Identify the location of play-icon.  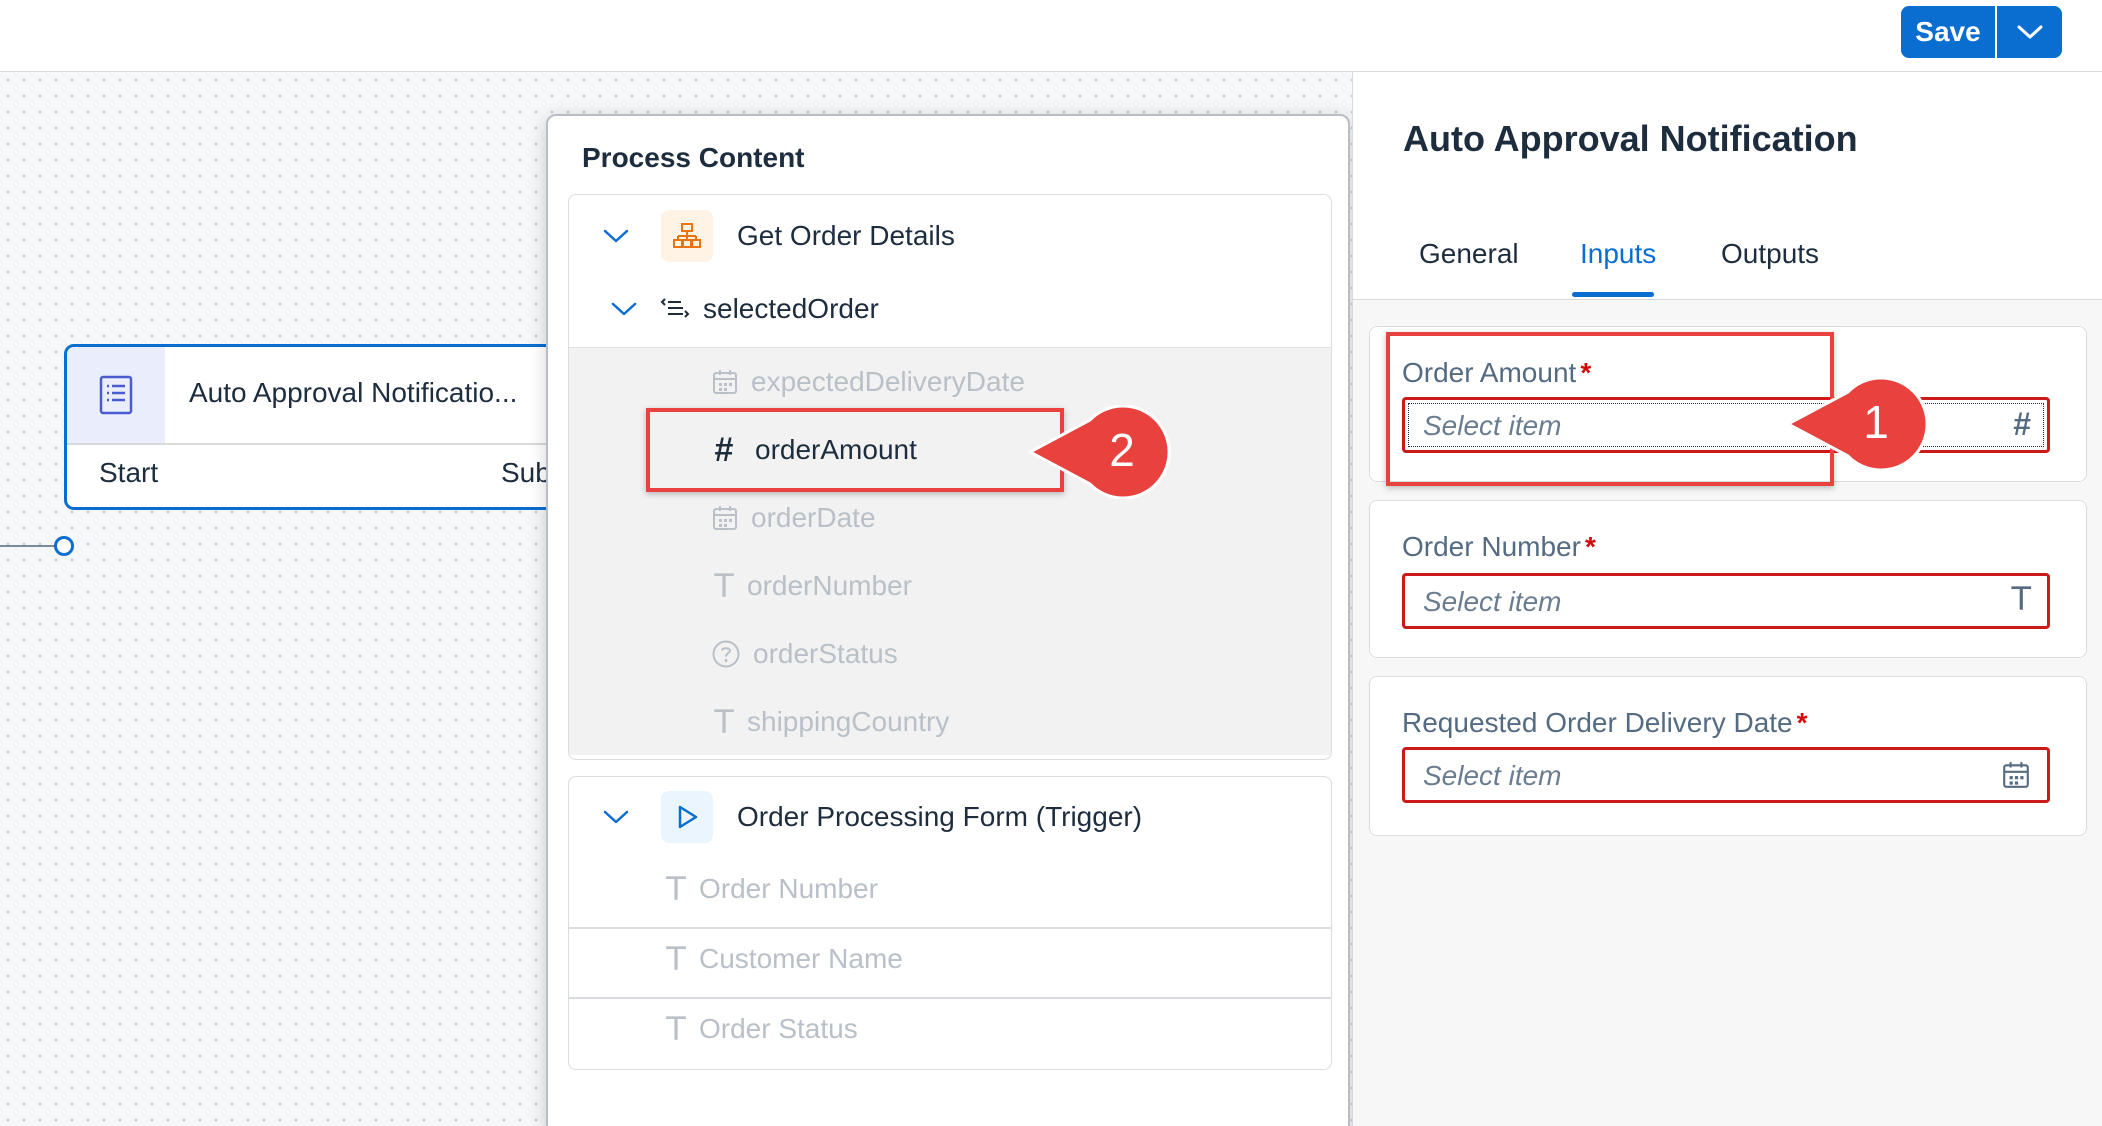
(688, 817).